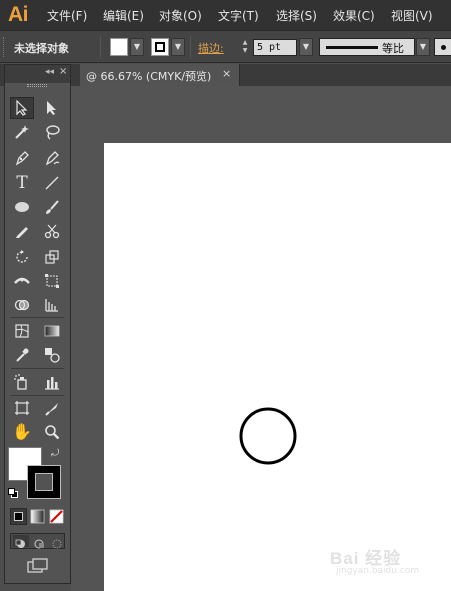 The height and width of the screenshot is (591, 451). Describe the element at coordinates (37, 74) in the screenshot. I see `tools-panel-header: ◂◂ ×` at that location.